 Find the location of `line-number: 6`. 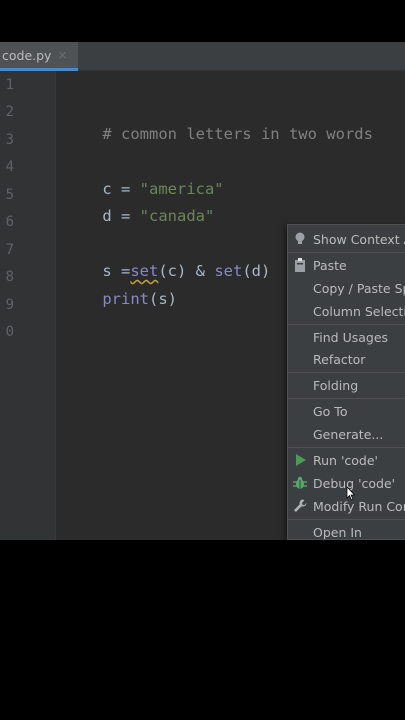

line-number: 6 is located at coordinates (9, 222).